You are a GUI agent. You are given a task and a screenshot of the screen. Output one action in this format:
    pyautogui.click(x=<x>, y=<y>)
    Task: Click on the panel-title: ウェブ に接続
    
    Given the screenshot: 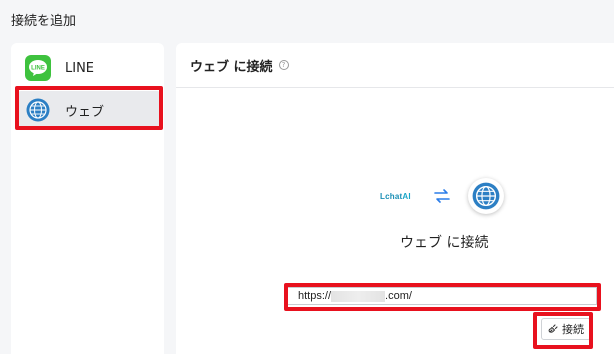 What is the action you would take?
    pyautogui.click(x=231, y=67)
    